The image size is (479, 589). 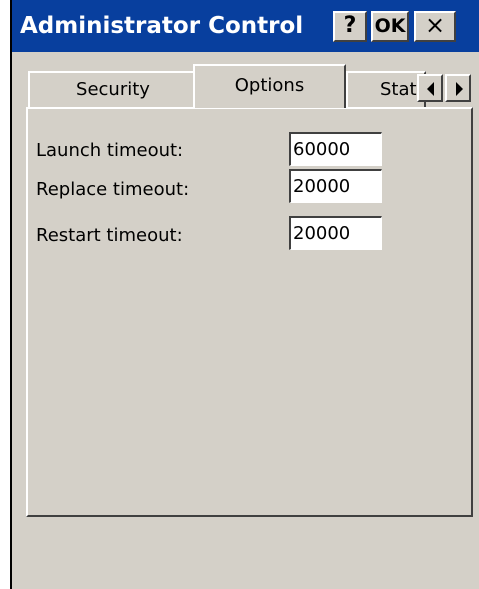 I want to click on launch-timeout-input, so click(x=335, y=149).